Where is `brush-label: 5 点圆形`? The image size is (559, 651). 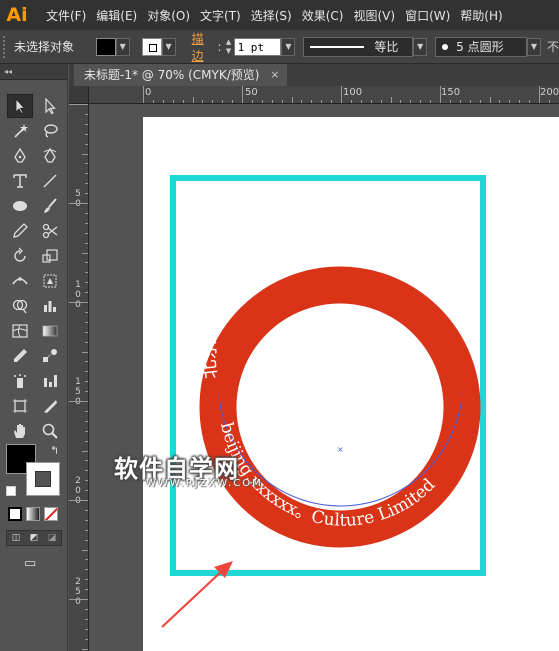
brush-label: 5 点圆形 is located at coordinates (480, 47).